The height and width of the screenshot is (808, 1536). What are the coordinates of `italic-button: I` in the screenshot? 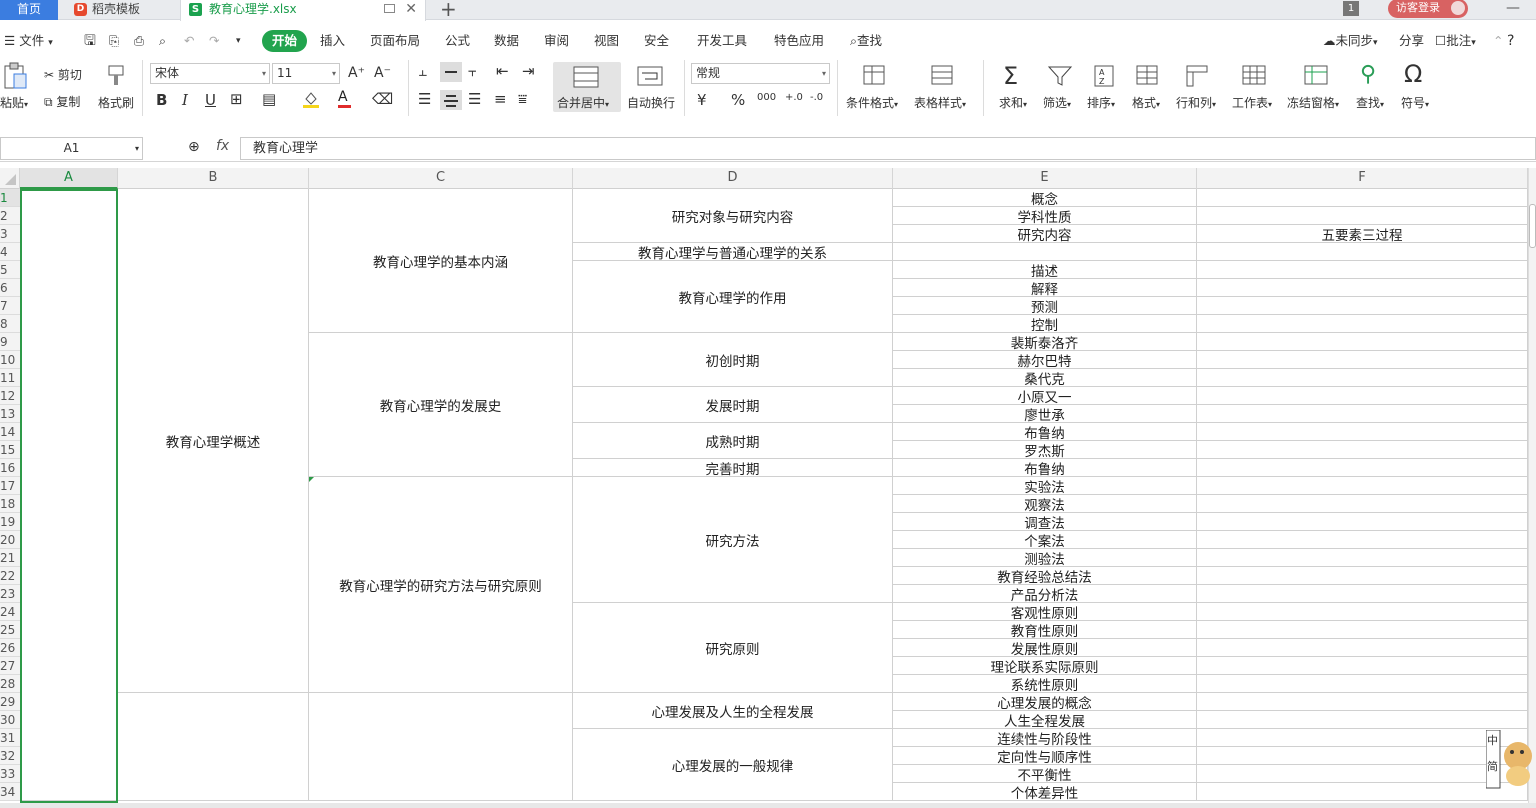 It's located at (185, 100).